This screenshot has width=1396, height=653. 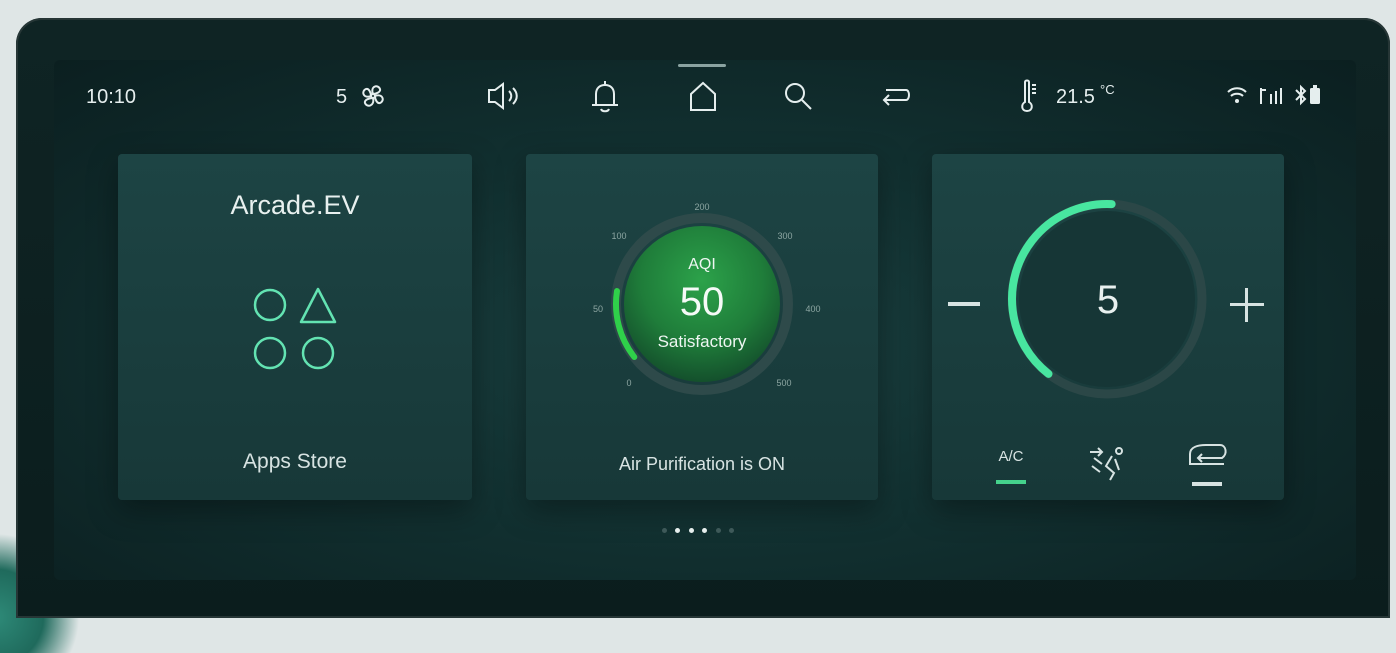 I want to click on page-indicator, so click(x=698, y=529).